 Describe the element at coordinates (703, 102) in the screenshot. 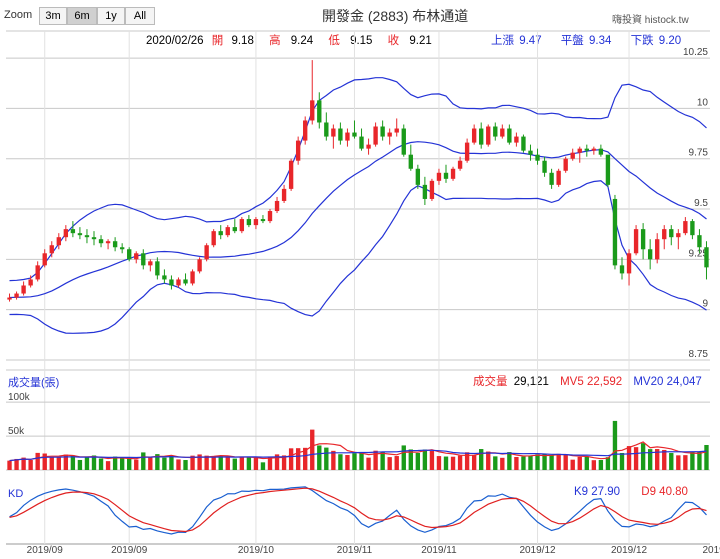

I see `price-tick-label: 10` at that location.